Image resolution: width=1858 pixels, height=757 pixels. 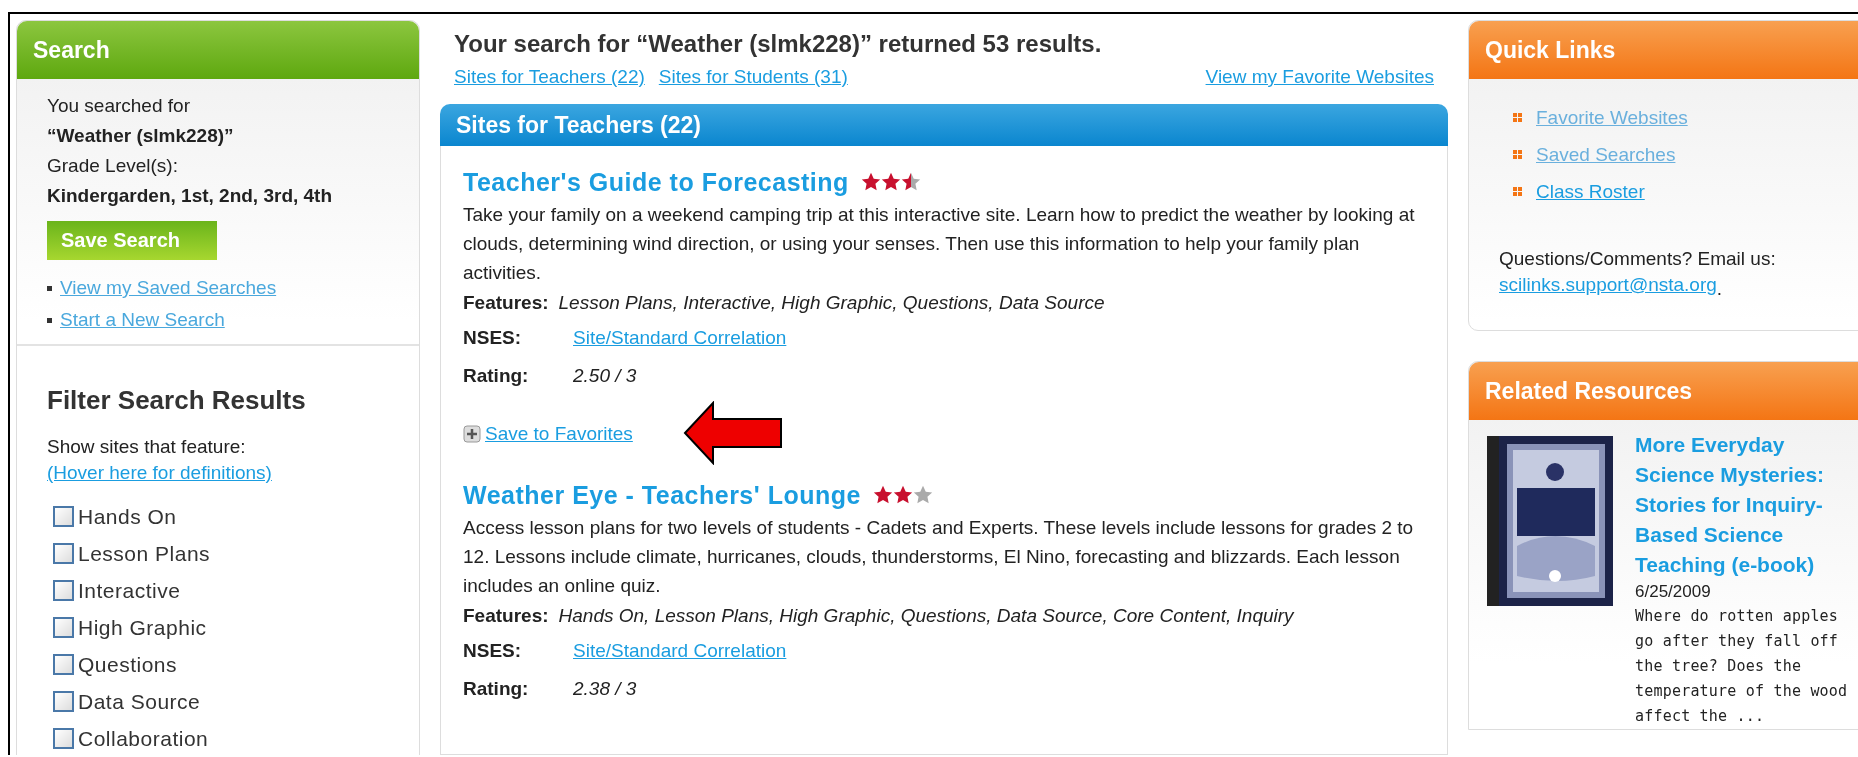 I want to click on site-description: Take your family on a weekend camping trip at this interactive site. Learn how to predict the weather by looking at clouds, determining wind direction, or using your senses. Then use this information to help your family plan activities., so click(x=939, y=244).